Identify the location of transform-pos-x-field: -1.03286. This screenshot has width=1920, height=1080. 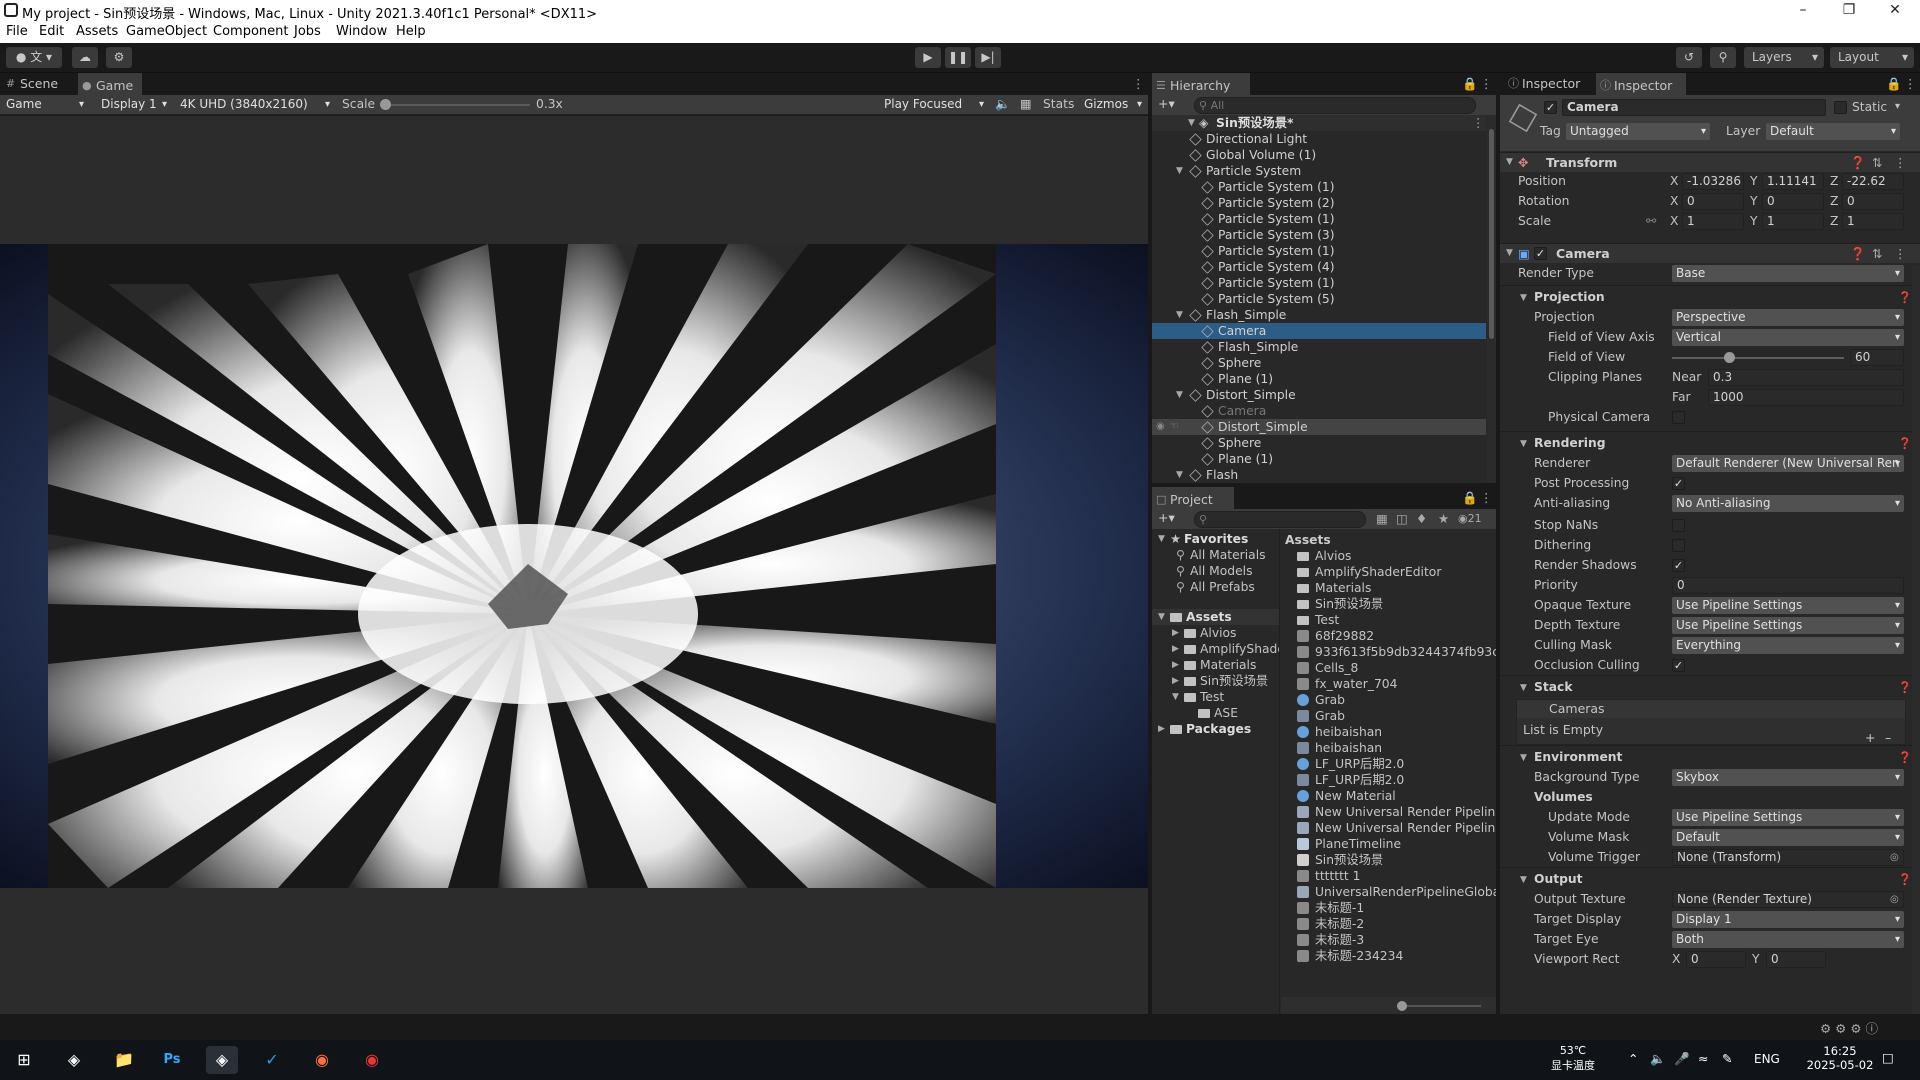
(1713, 181).